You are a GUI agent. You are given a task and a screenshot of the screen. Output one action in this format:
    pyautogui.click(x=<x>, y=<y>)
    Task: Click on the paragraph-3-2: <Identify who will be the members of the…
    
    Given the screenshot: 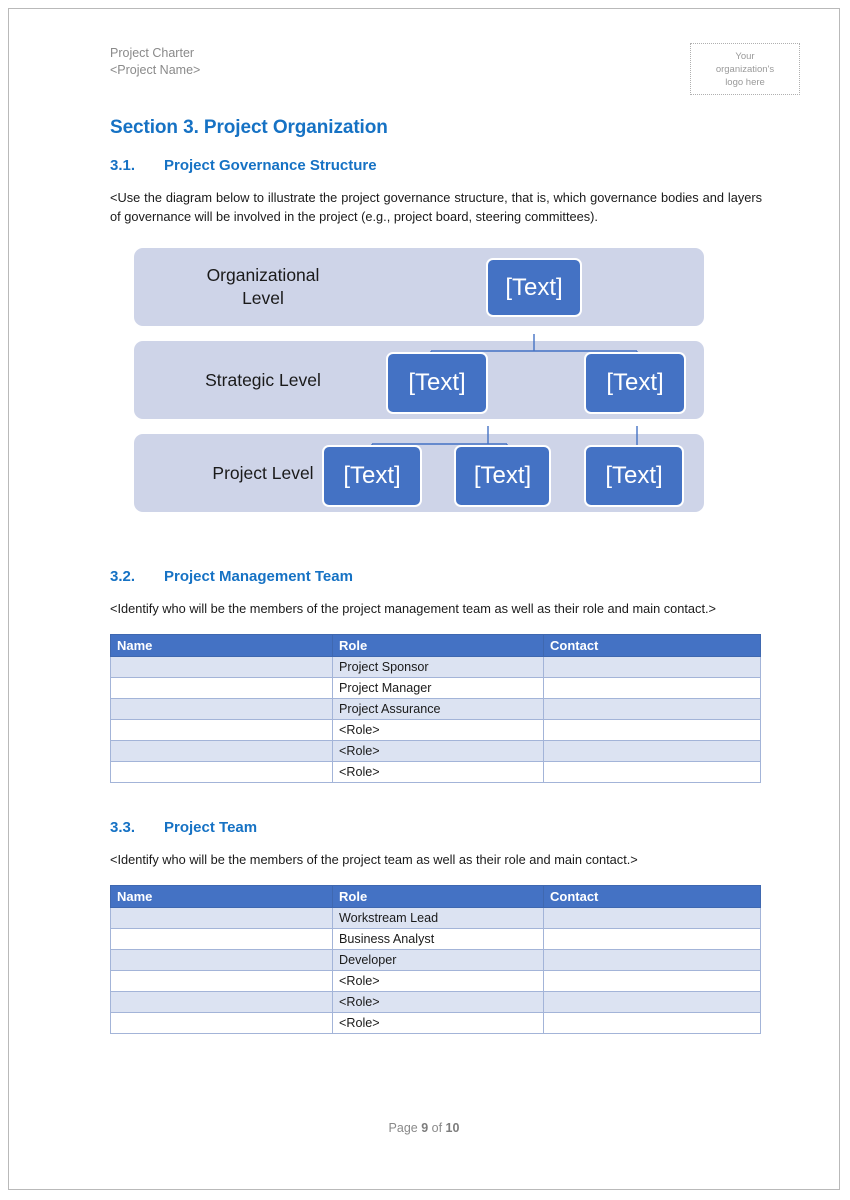 What is the action you would take?
    pyautogui.click(x=413, y=608)
    